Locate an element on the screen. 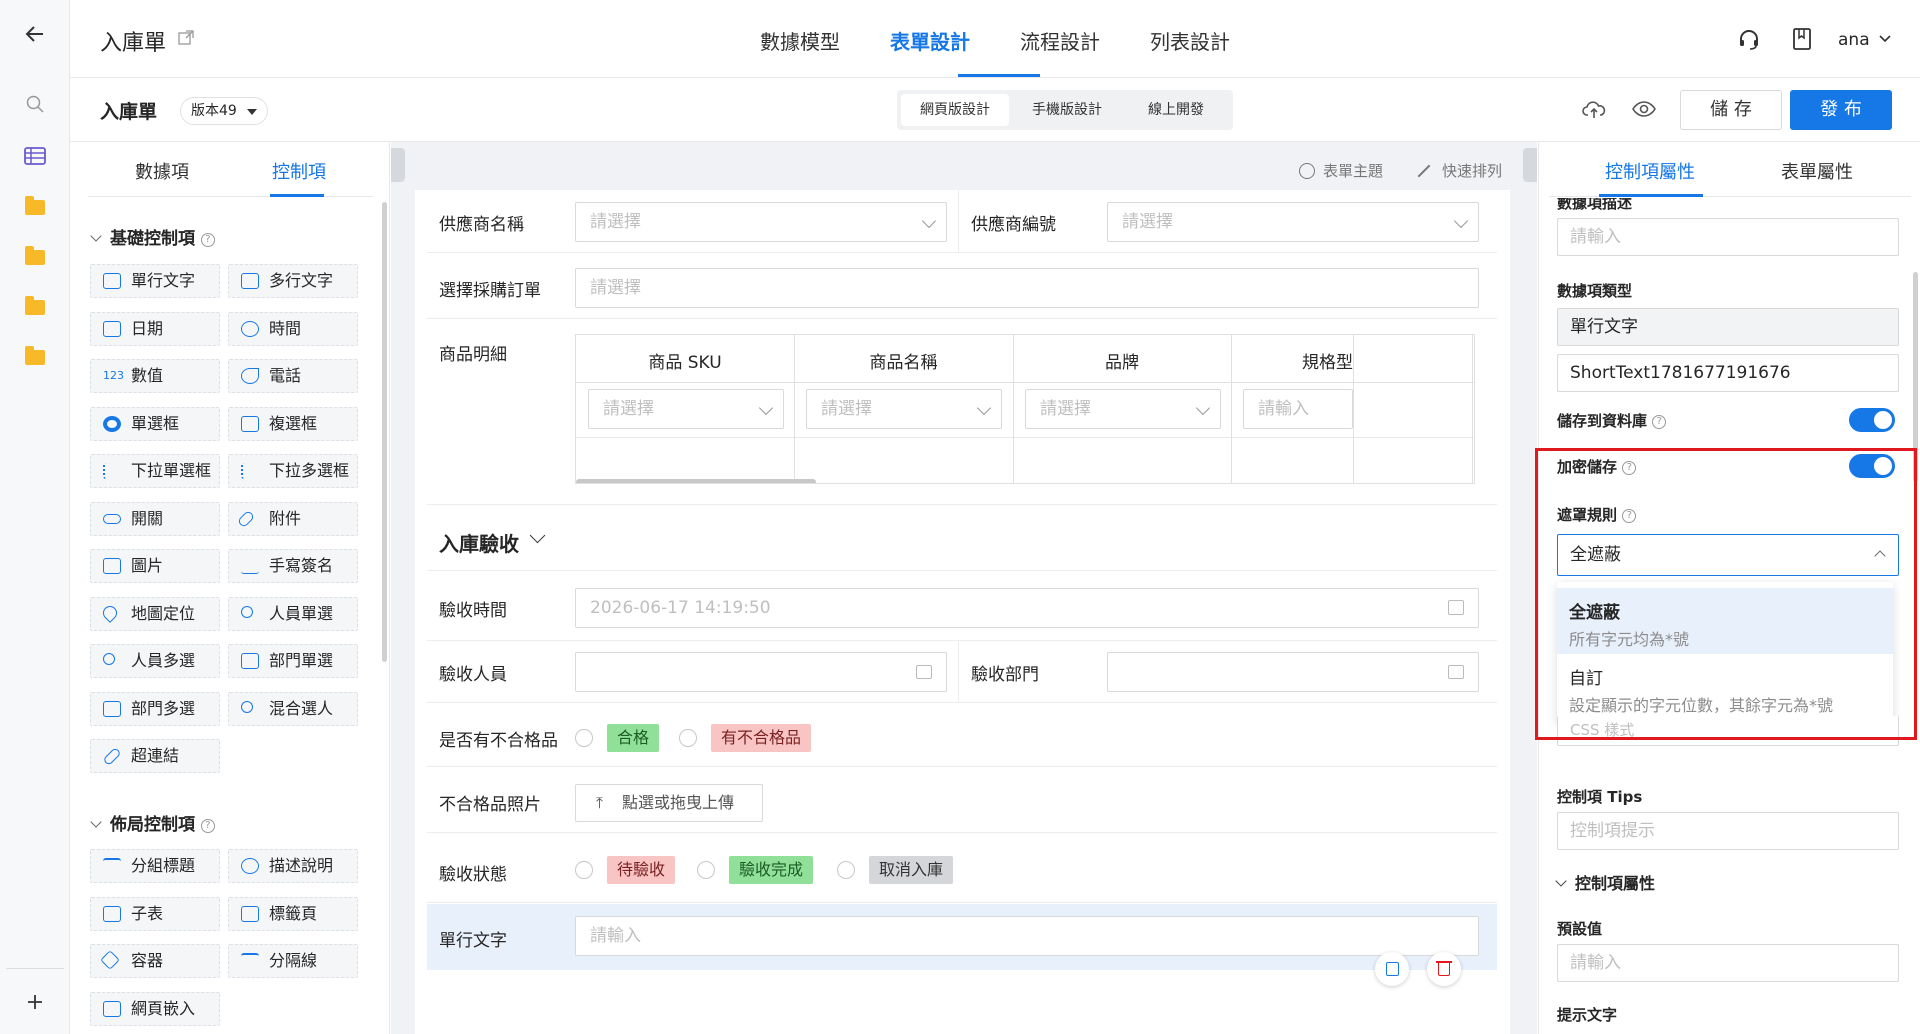  tab-data-items: 數據項 is located at coordinates (162, 171).